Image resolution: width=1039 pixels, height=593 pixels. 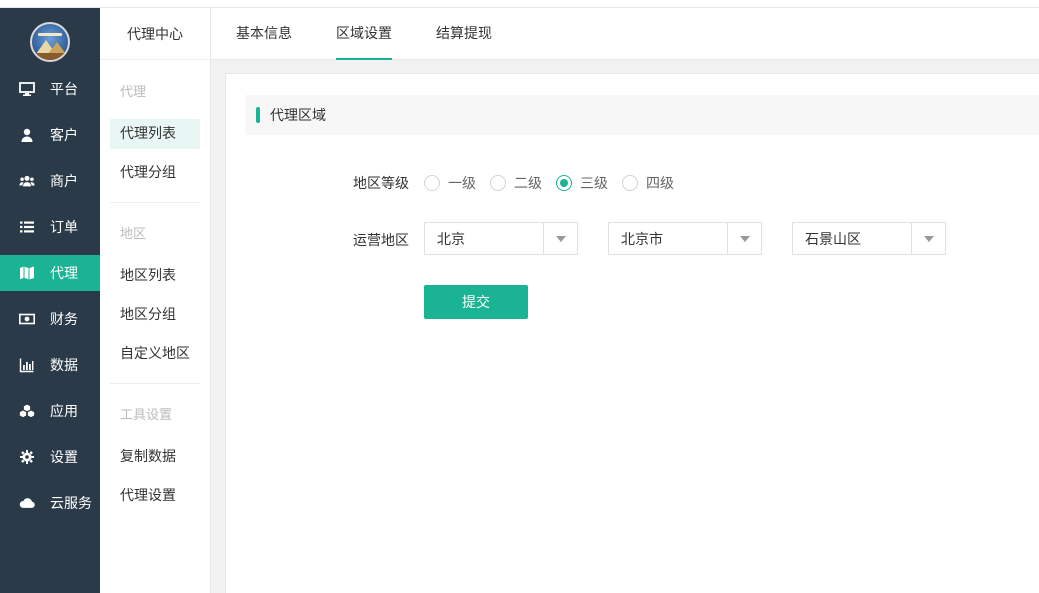 I want to click on cubes-icon, so click(x=27, y=411).